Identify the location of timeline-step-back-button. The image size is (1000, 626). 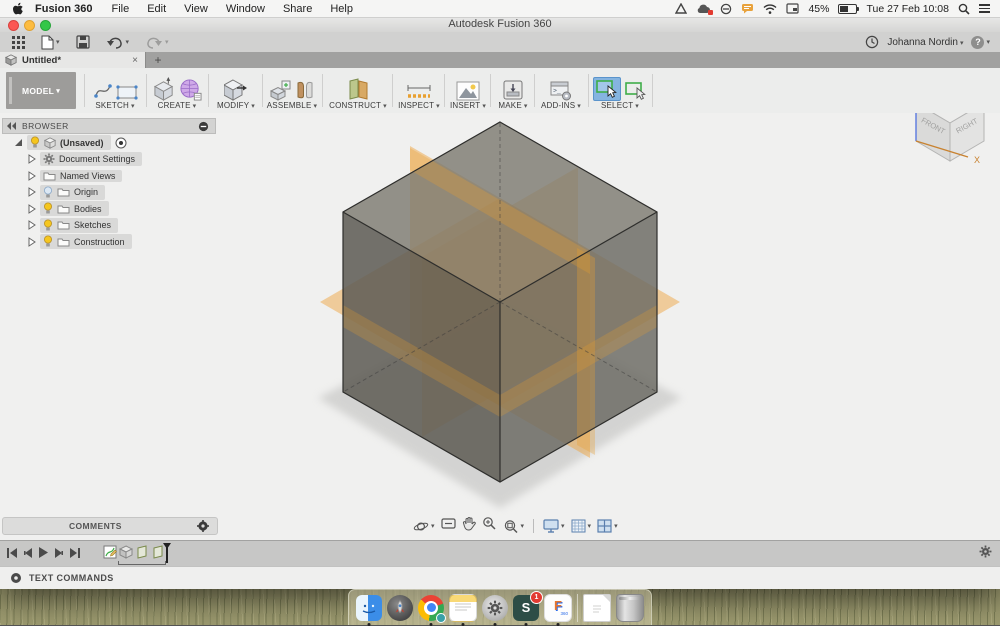
(28, 553).